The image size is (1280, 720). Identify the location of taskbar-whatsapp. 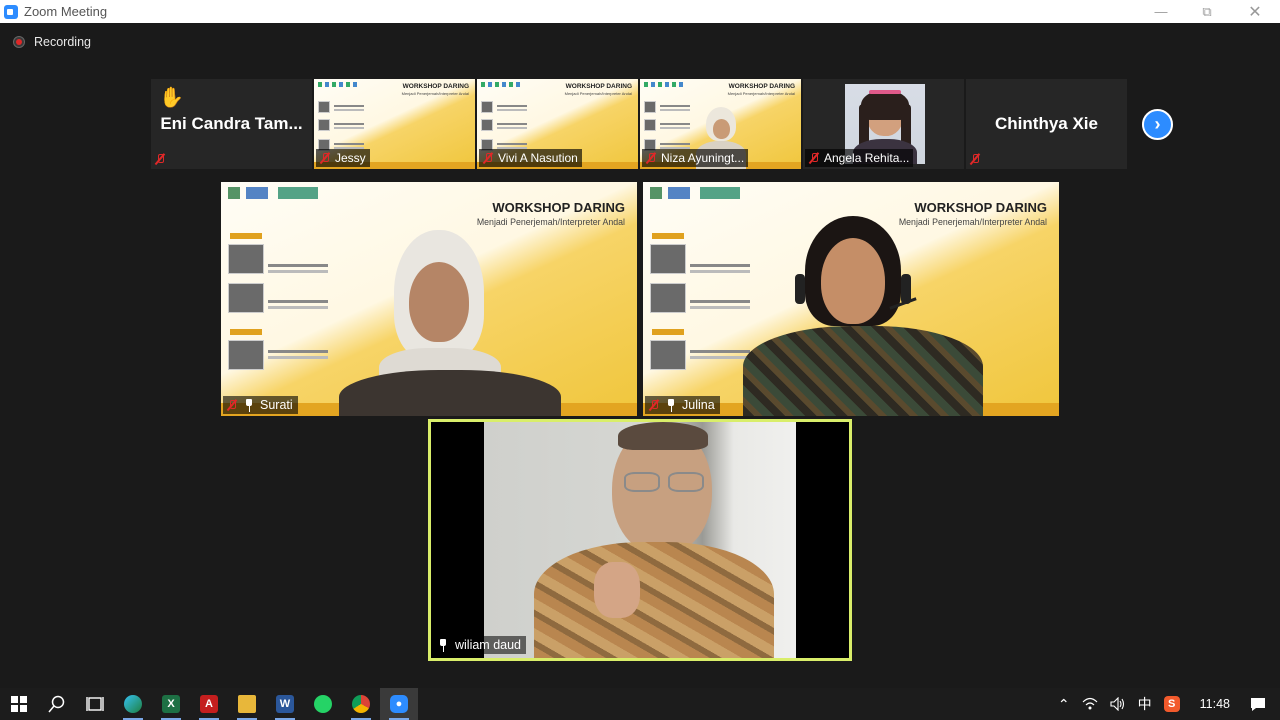
(323, 704).